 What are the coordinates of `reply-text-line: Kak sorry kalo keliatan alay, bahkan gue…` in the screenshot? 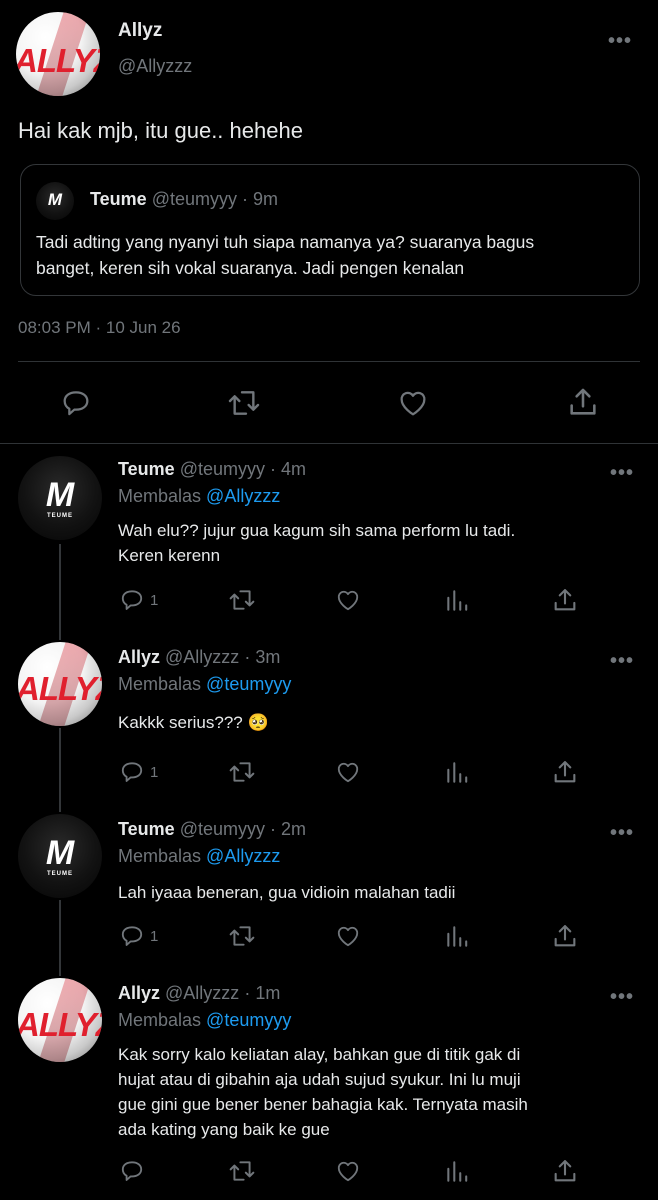 It's located at (319, 1054).